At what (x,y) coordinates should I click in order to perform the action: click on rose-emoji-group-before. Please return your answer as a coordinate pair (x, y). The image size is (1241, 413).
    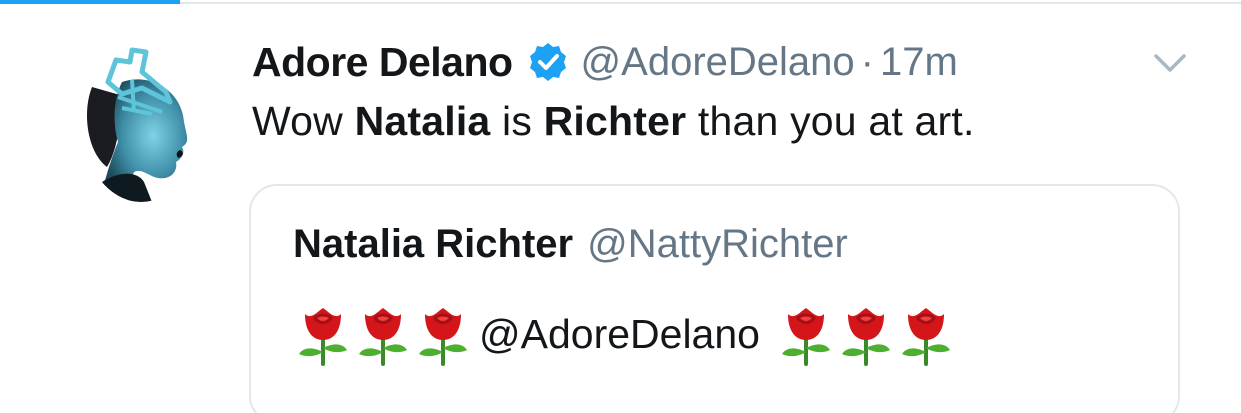
    Looking at the image, I should click on (385, 334).